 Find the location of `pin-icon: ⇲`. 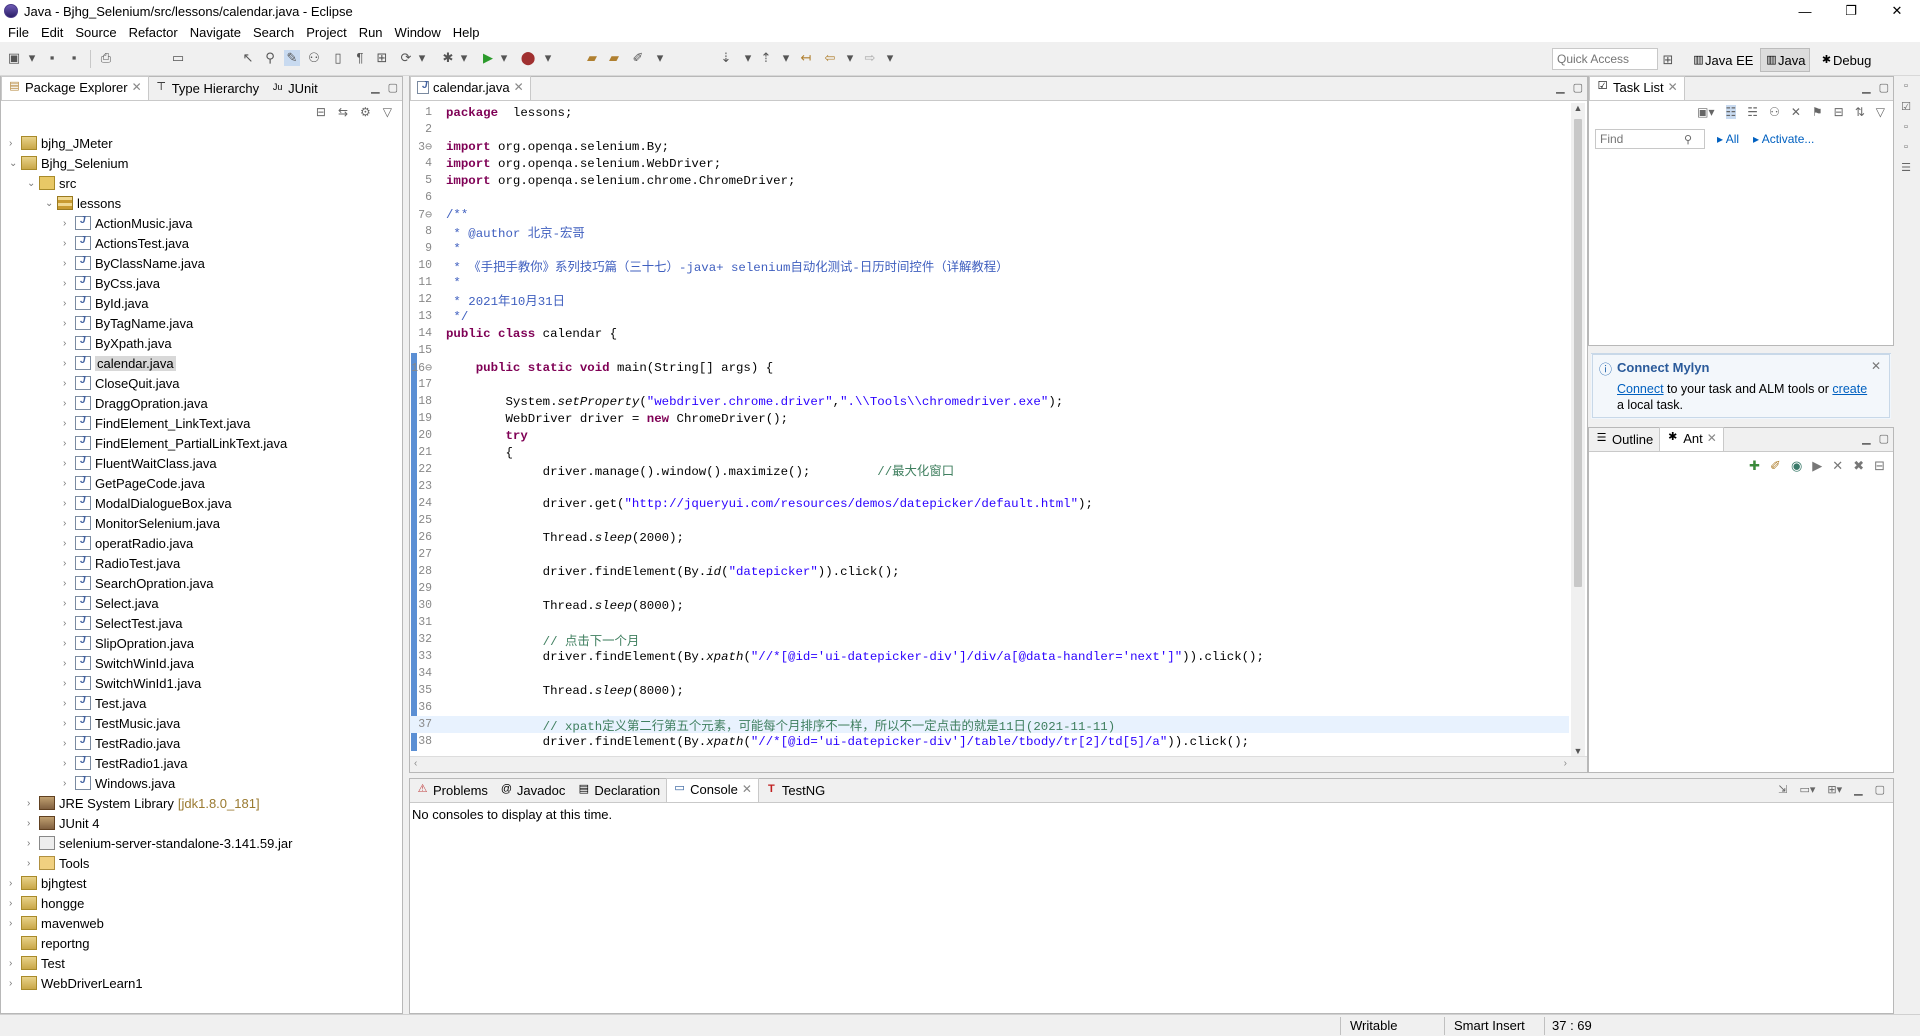

pin-icon: ⇲ is located at coordinates (1782, 789).